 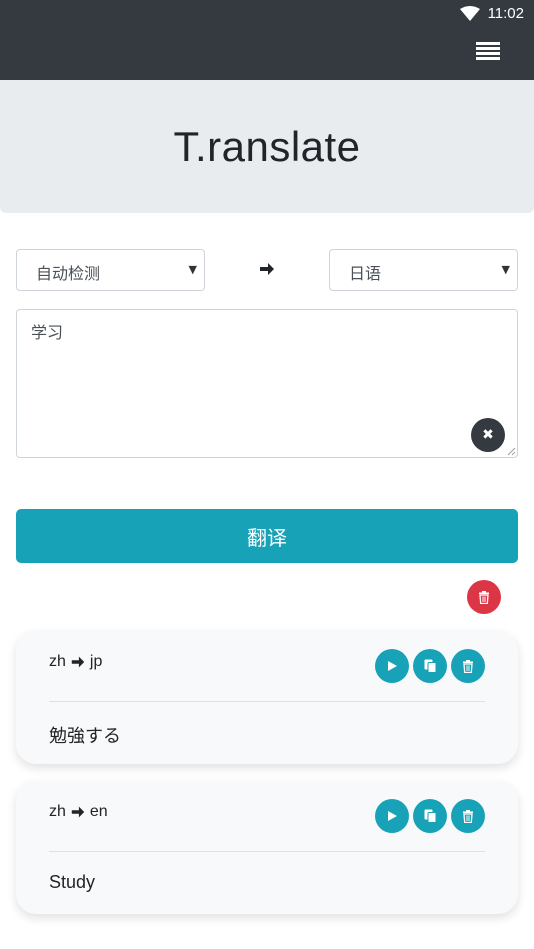 I want to click on clear-input-button: ✖, so click(x=488, y=435).